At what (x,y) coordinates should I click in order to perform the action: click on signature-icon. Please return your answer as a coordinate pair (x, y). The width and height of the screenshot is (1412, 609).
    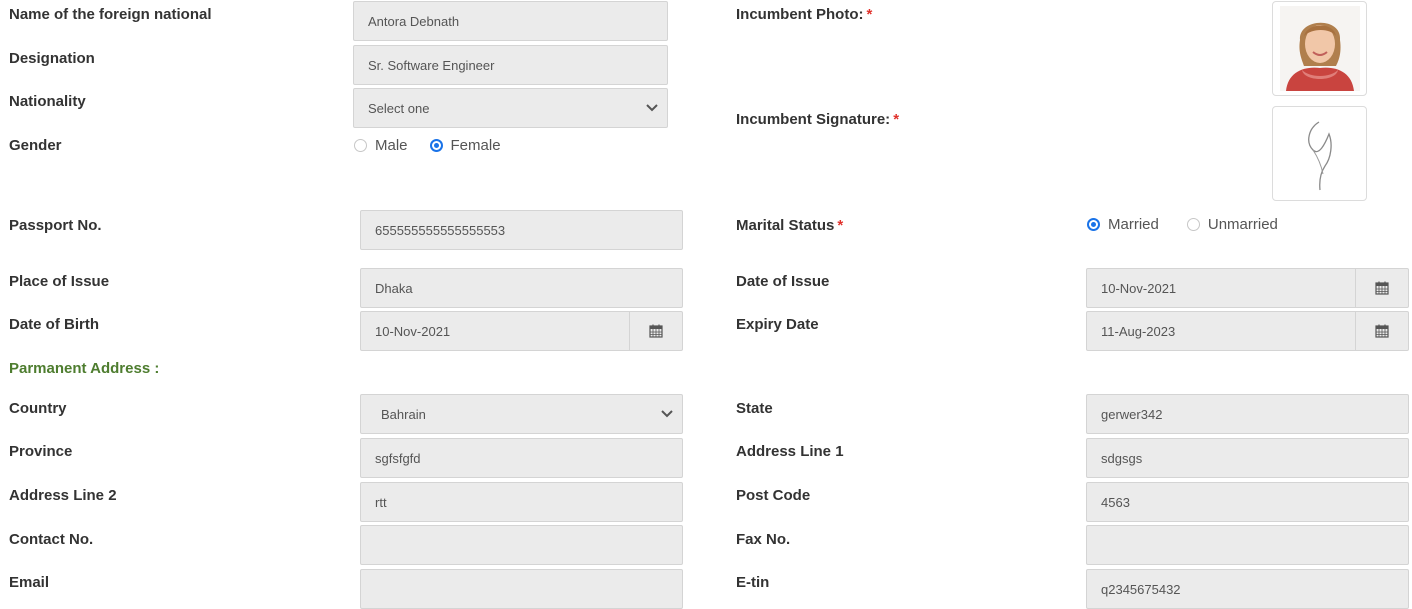
    Looking at the image, I should click on (1319, 155).